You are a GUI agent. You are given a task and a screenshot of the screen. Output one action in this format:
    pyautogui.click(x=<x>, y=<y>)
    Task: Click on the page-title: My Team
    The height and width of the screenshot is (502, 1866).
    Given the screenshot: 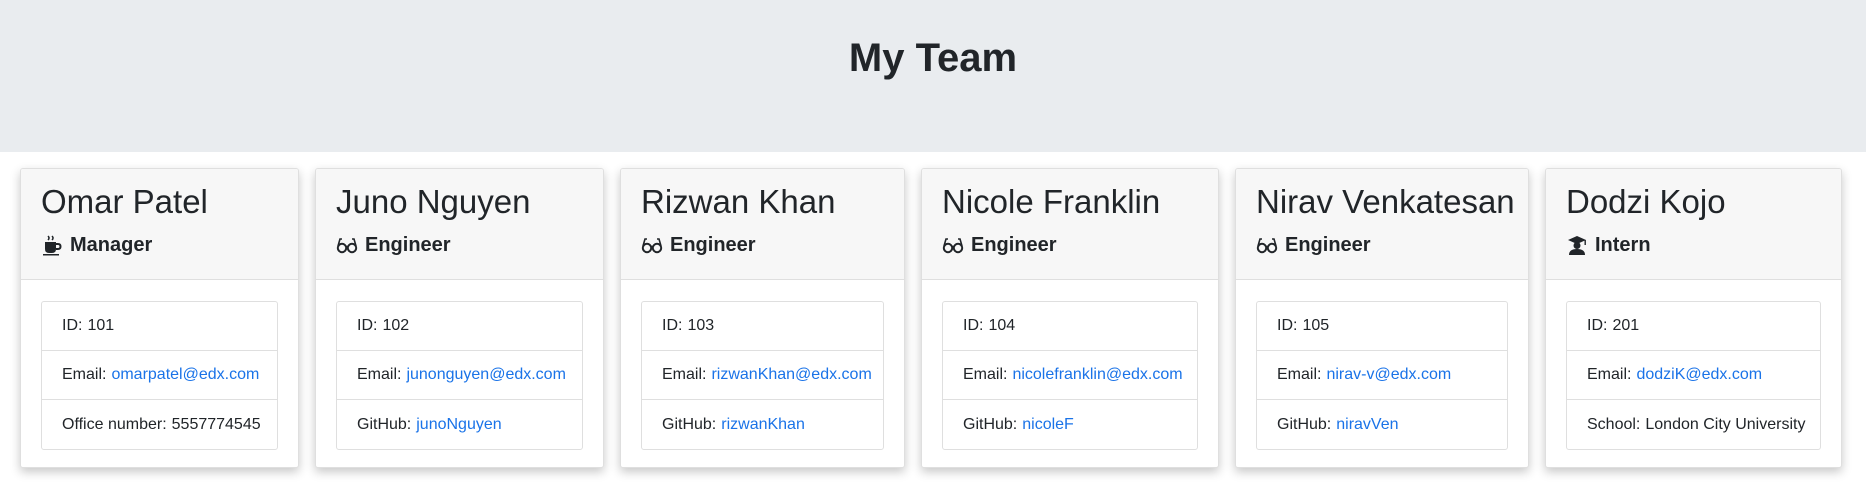 What is the action you would take?
    pyautogui.click(x=933, y=58)
    